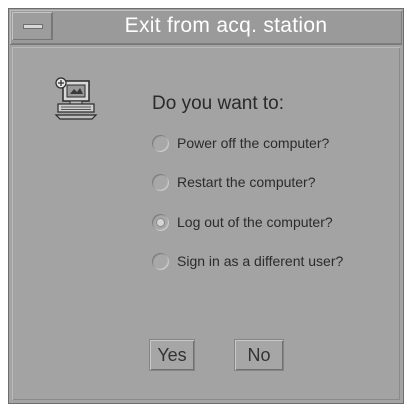 This screenshot has width=411, height=409. Describe the element at coordinates (246, 182) in the screenshot. I see `option-label: Restart the computer?` at that location.